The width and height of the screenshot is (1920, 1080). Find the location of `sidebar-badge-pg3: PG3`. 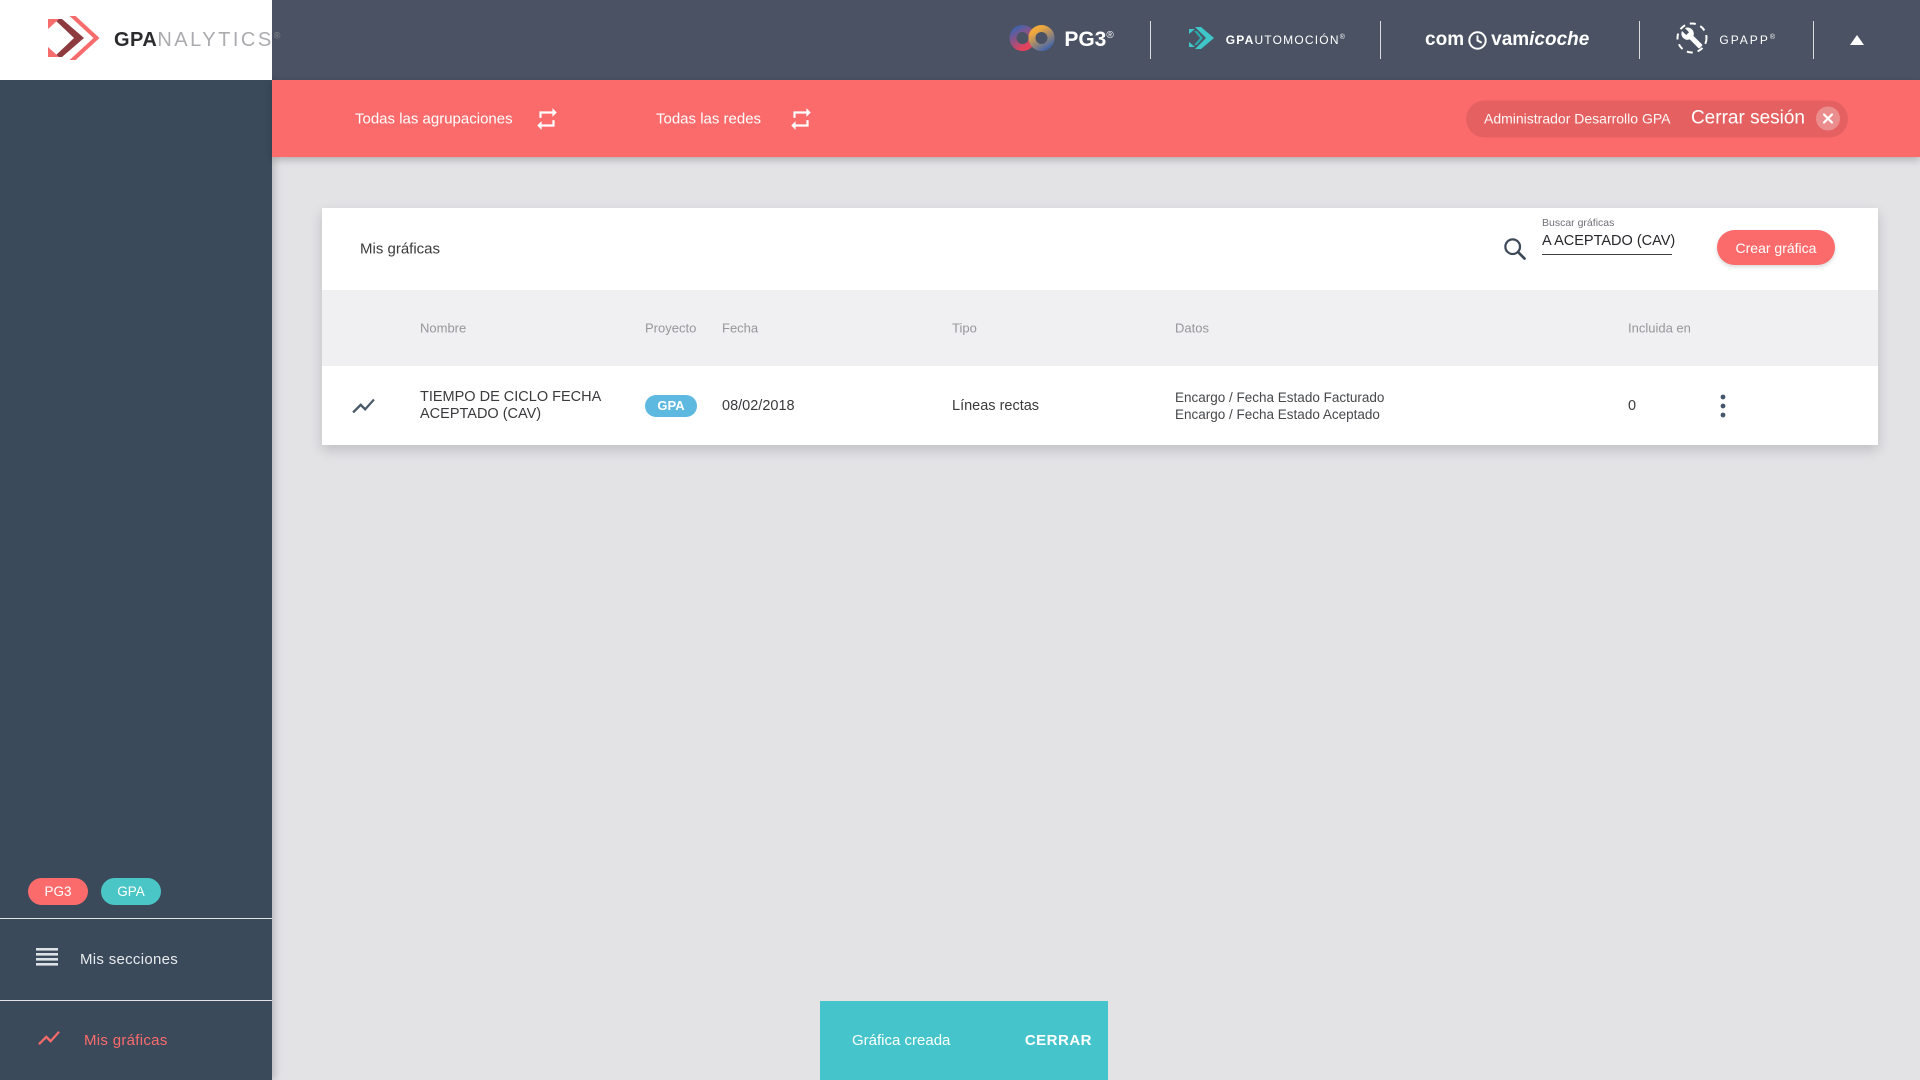

sidebar-badge-pg3: PG3 is located at coordinates (58, 891).